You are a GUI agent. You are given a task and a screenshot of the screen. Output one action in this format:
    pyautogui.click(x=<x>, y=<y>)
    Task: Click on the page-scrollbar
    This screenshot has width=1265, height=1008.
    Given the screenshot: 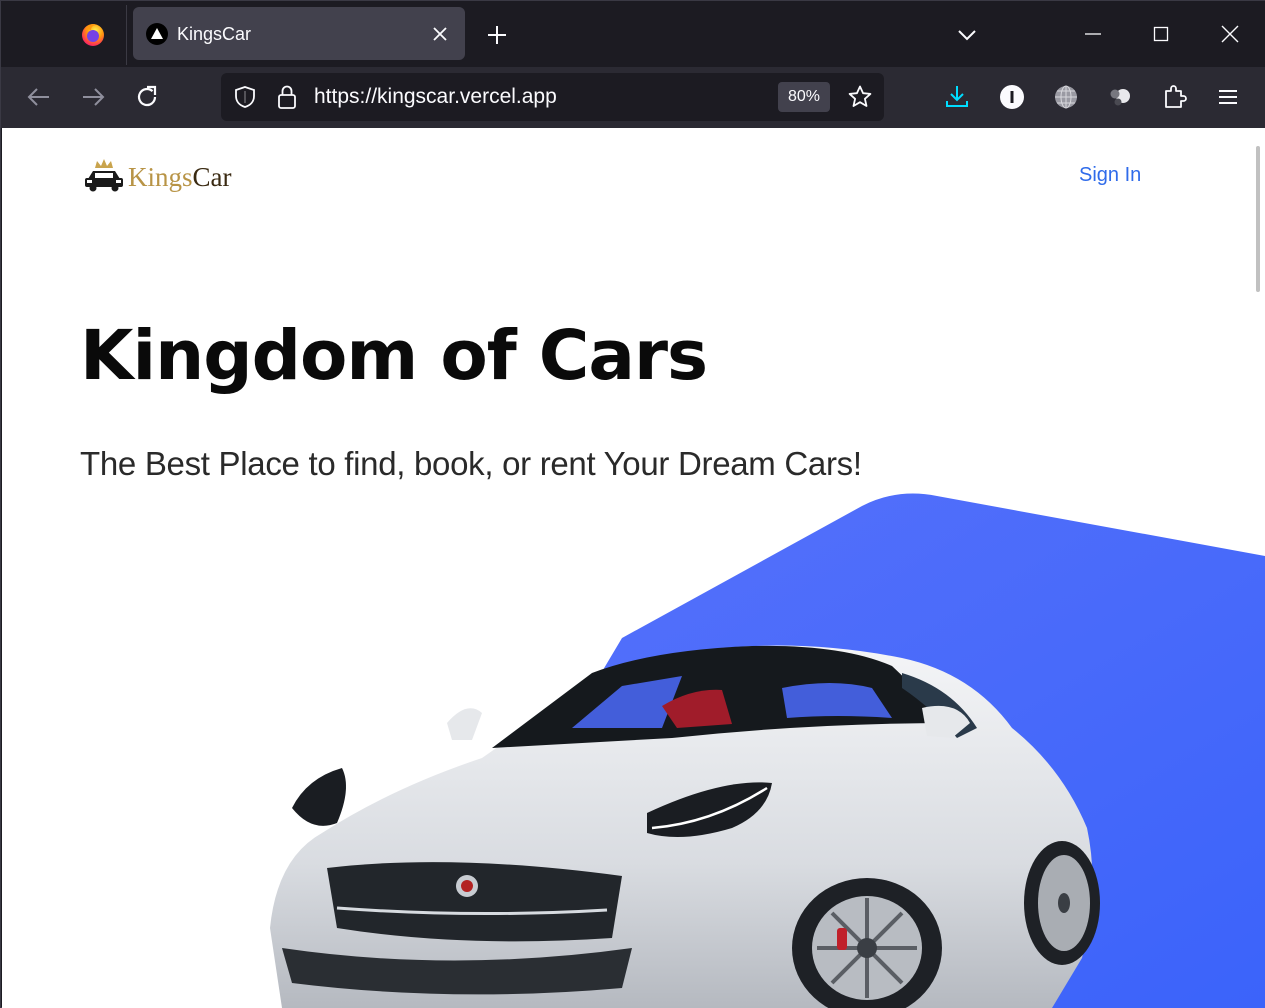 What is the action you would take?
    pyautogui.click(x=1258, y=219)
    